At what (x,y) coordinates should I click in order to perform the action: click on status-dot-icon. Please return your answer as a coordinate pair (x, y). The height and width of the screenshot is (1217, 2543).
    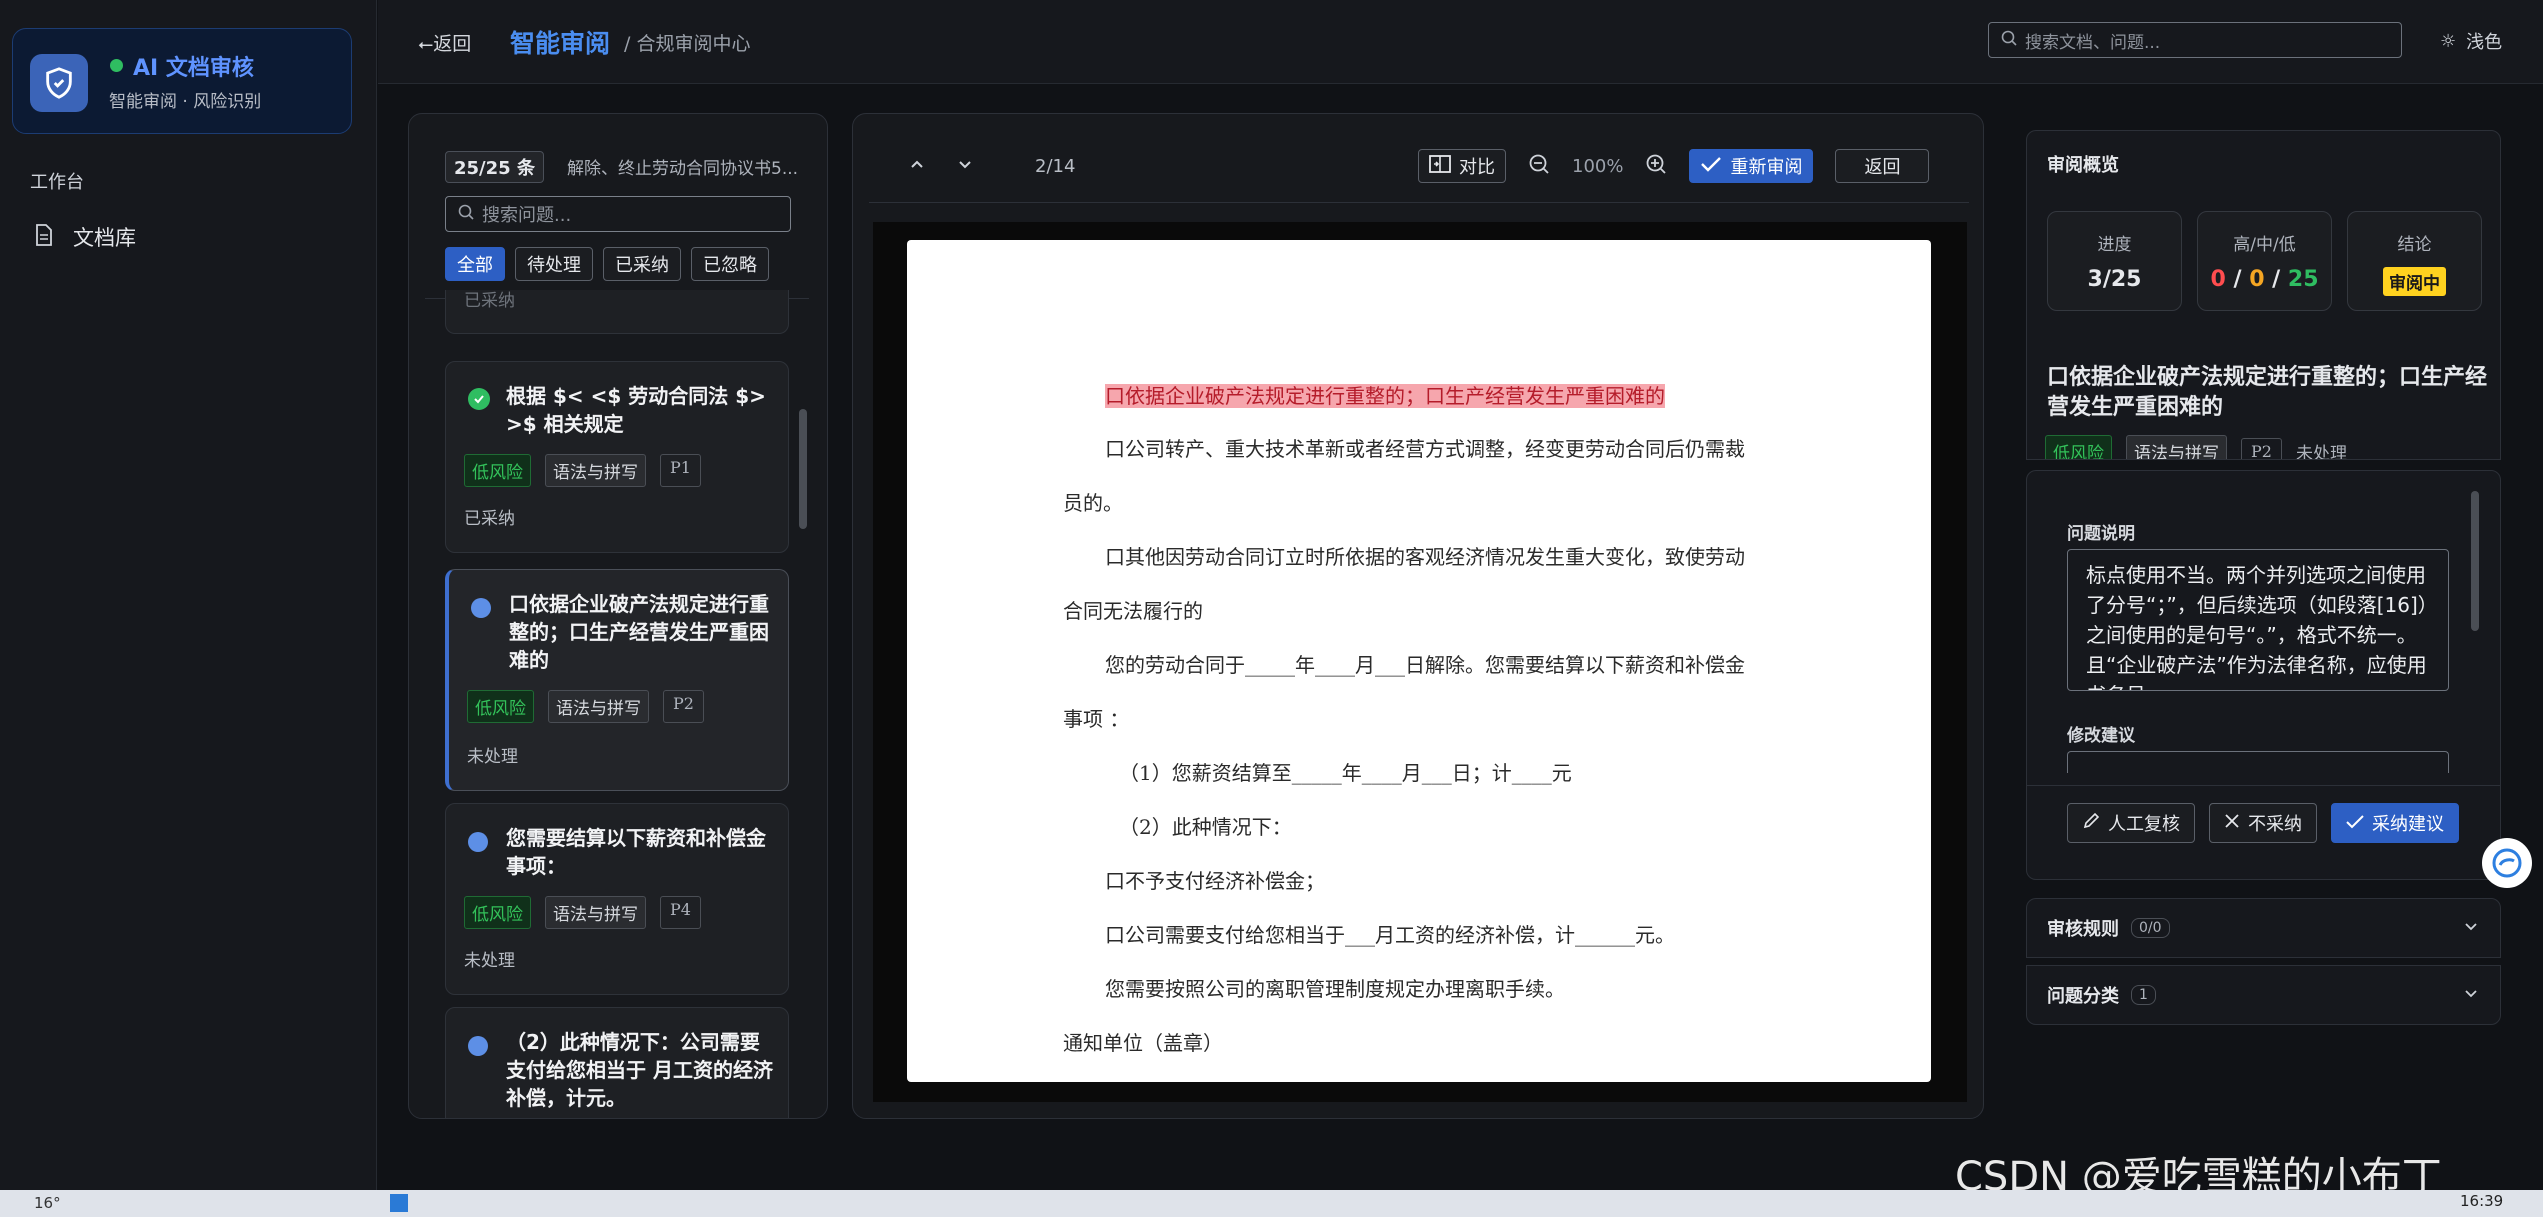
    Looking at the image, I should click on (478, 1046).